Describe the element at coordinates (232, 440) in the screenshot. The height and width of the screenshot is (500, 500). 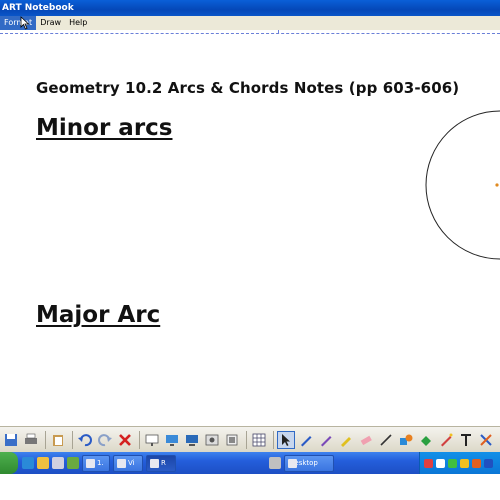
I see `camera-icon` at that location.